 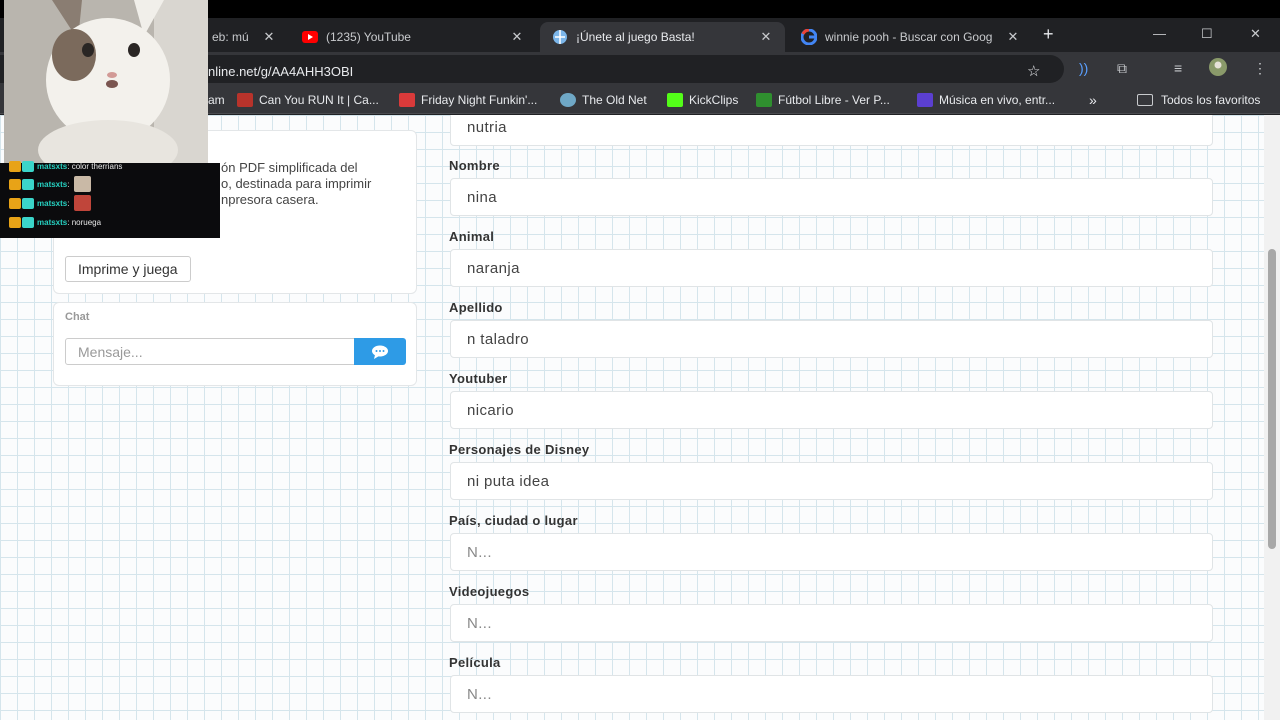 I want to click on tab-basta-game: ¡Únete al juego Basta! ✕, so click(x=662, y=37).